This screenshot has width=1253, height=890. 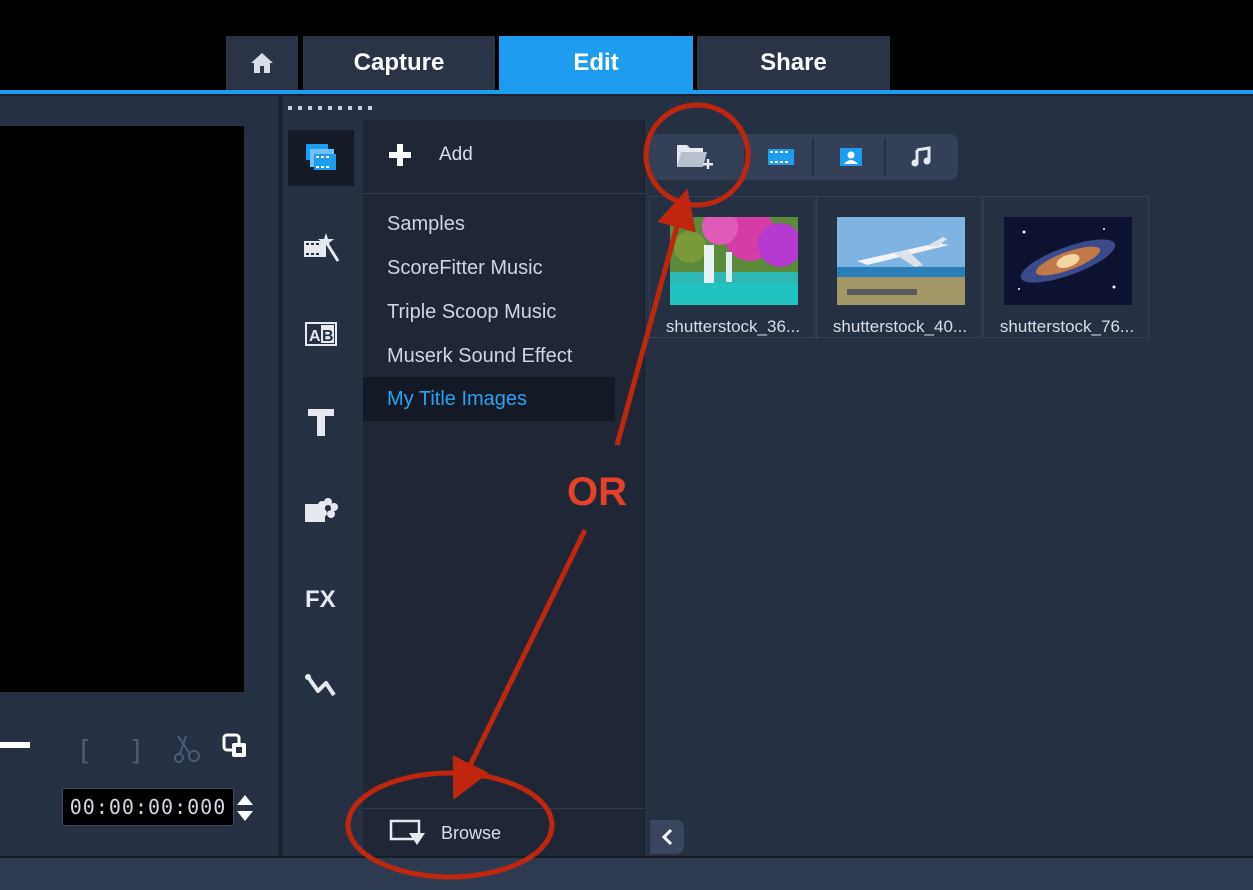 What do you see at coordinates (1068, 261) in the screenshot?
I see `galaxy-thumbnail-image` at bounding box center [1068, 261].